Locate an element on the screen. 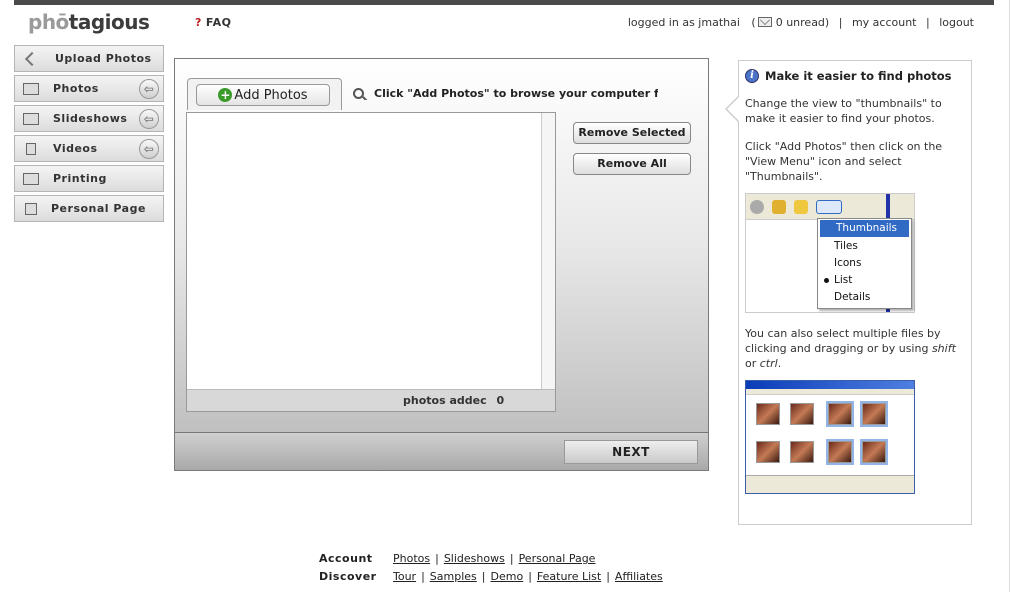 The image size is (1010, 592). unread-count: 0 unread) is located at coordinates (803, 22).